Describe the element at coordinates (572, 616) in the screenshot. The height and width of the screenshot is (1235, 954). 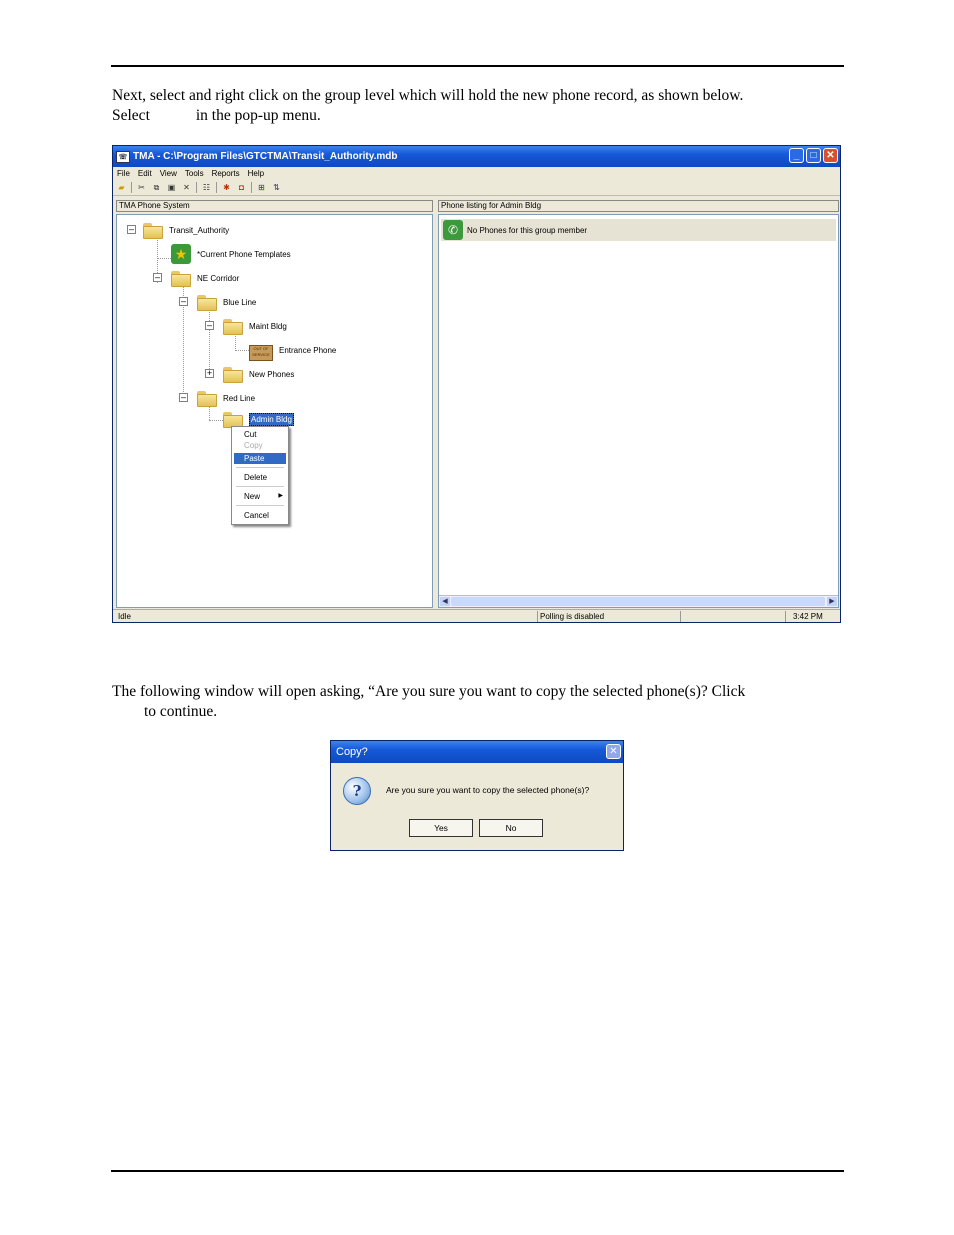
I see `status-polling: Polling is disabled` at that location.